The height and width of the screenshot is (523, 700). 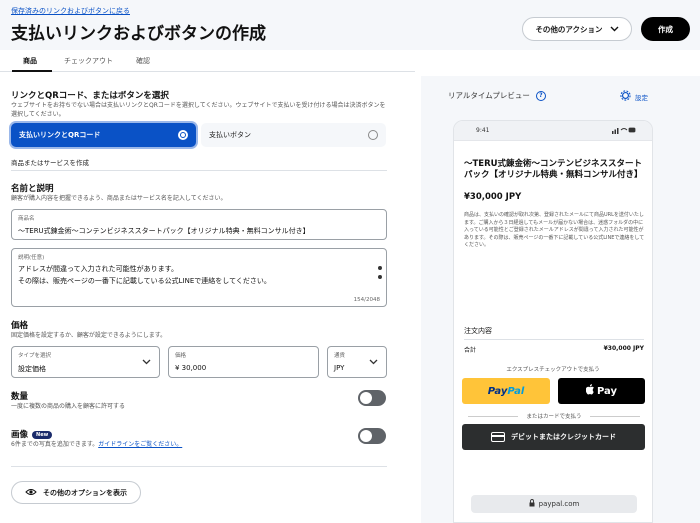 I want to click on price-amount-input: 価格 ¥ 30,000, so click(x=243, y=362).